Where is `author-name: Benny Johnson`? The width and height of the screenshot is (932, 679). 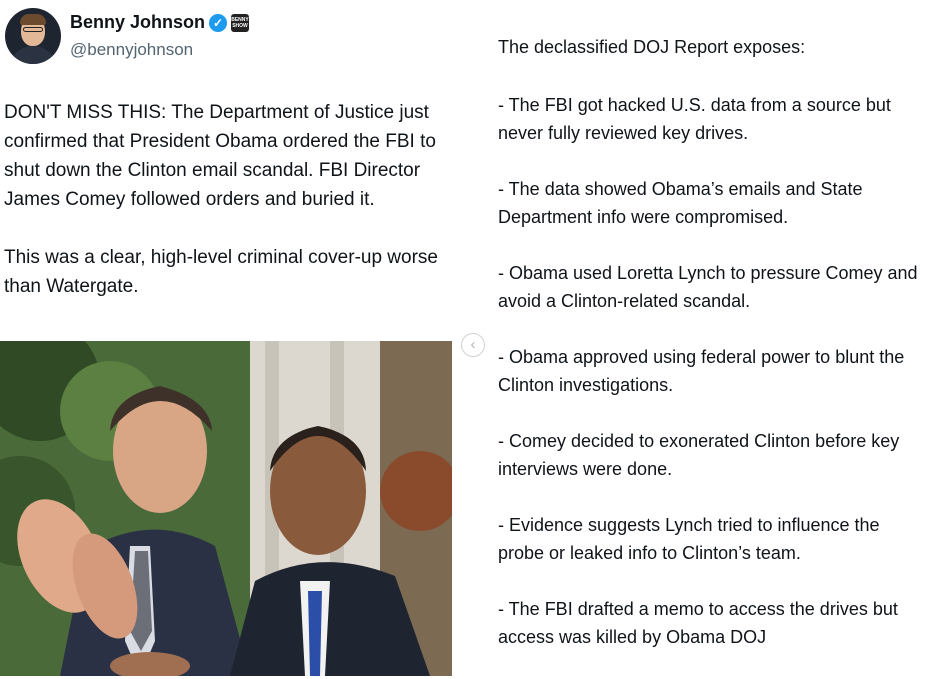 author-name: Benny Johnson is located at coordinates (137, 22).